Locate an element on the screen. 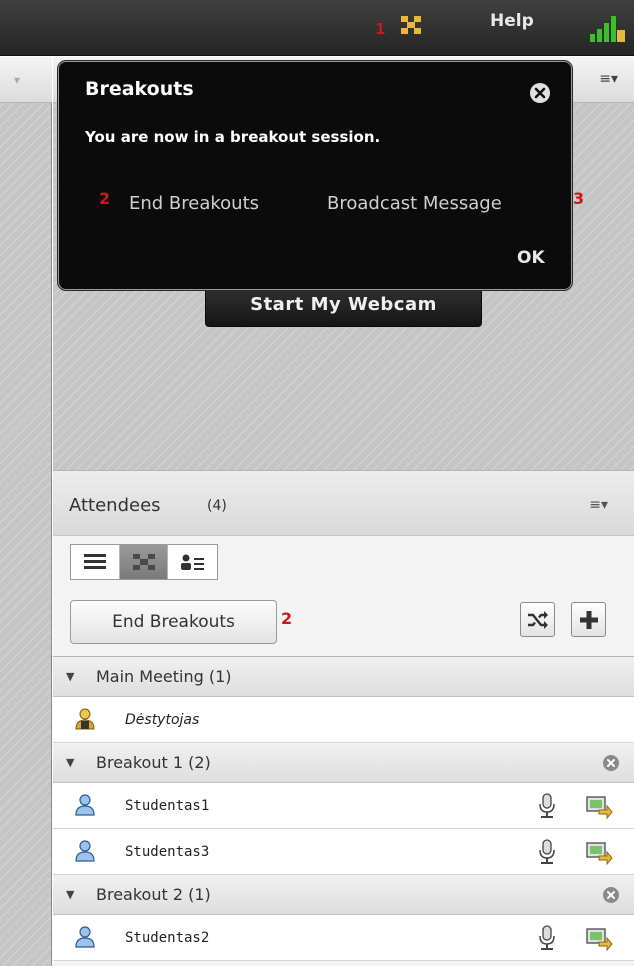  group-header-main-meeting: ▼ Main Meeting (1) is located at coordinates (343, 677).